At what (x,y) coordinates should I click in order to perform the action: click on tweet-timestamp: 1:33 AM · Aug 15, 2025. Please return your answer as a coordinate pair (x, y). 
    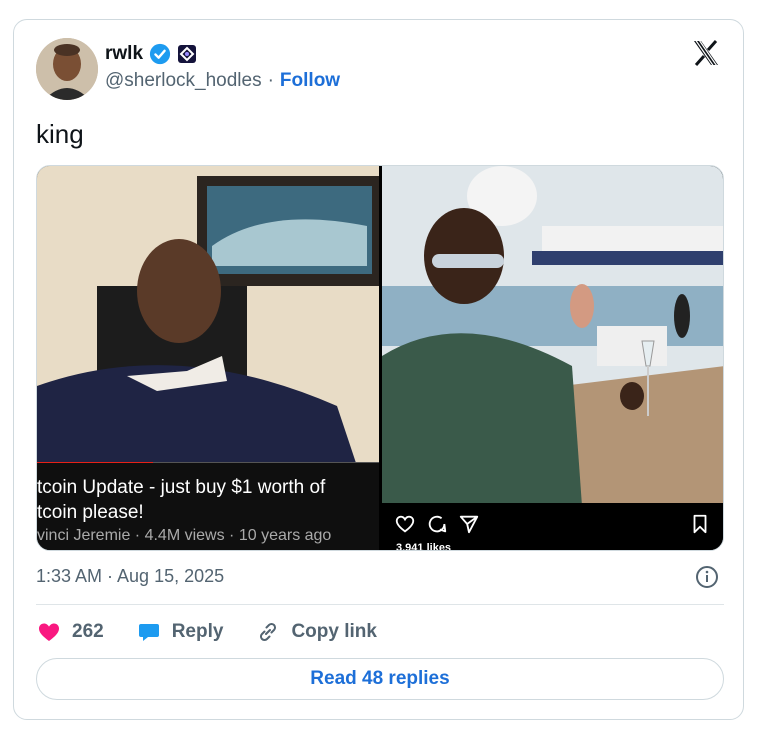
    Looking at the image, I should click on (130, 576).